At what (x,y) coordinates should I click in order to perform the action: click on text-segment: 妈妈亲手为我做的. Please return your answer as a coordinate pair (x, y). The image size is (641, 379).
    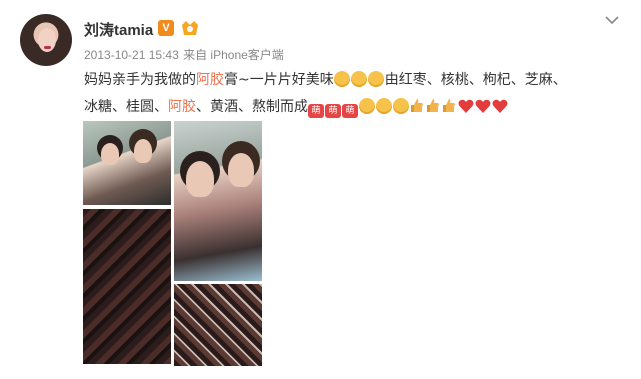
    Looking at the image, I should click on (140, 80).